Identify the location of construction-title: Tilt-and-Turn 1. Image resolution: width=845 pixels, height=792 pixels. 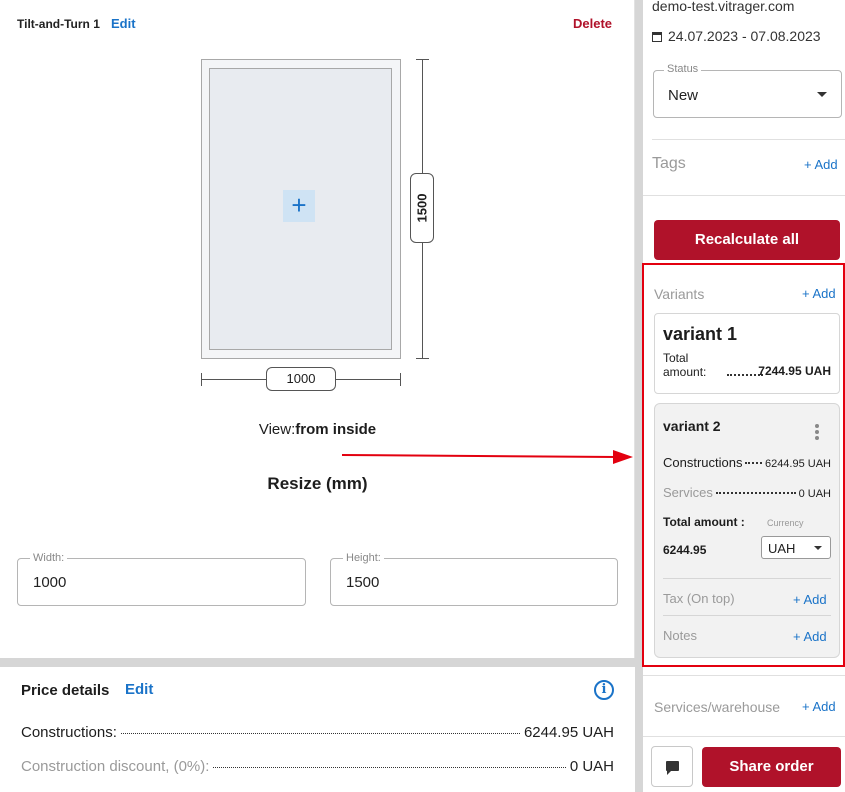
(58, 24).